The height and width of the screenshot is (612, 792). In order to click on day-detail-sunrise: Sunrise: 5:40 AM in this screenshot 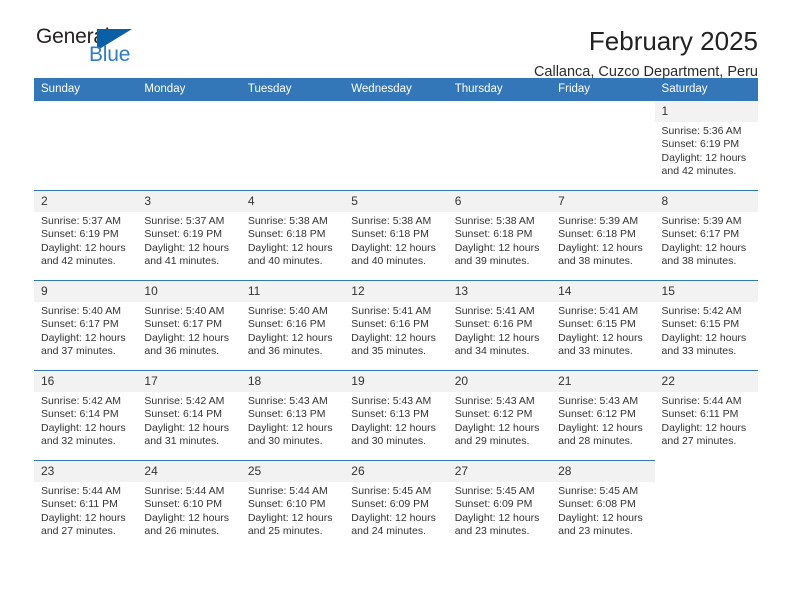, I will do `click(287, 311)`.